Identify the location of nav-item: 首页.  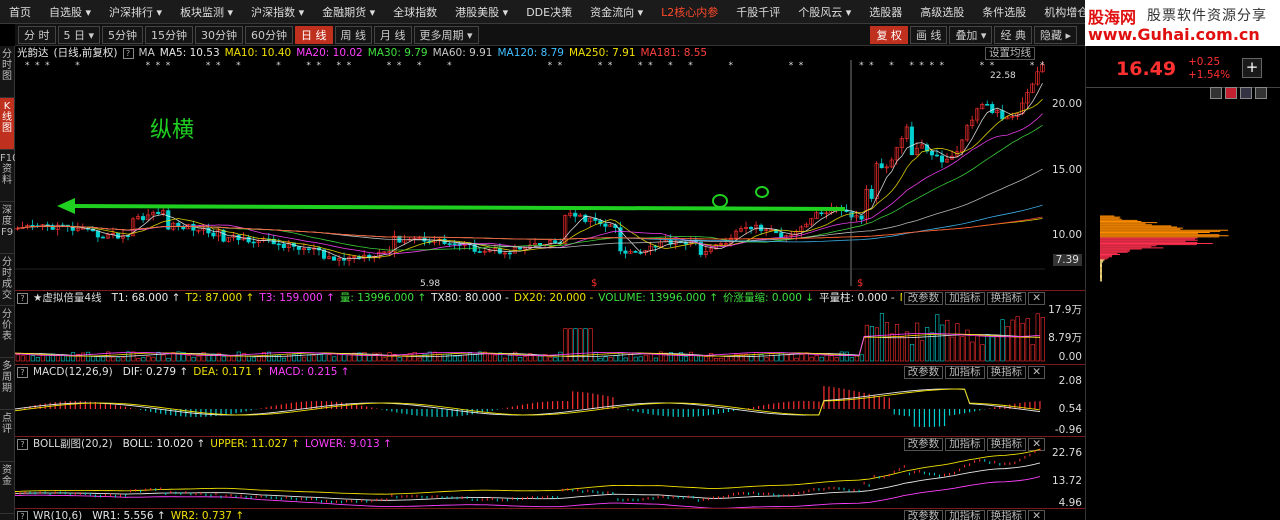
(20, 12).